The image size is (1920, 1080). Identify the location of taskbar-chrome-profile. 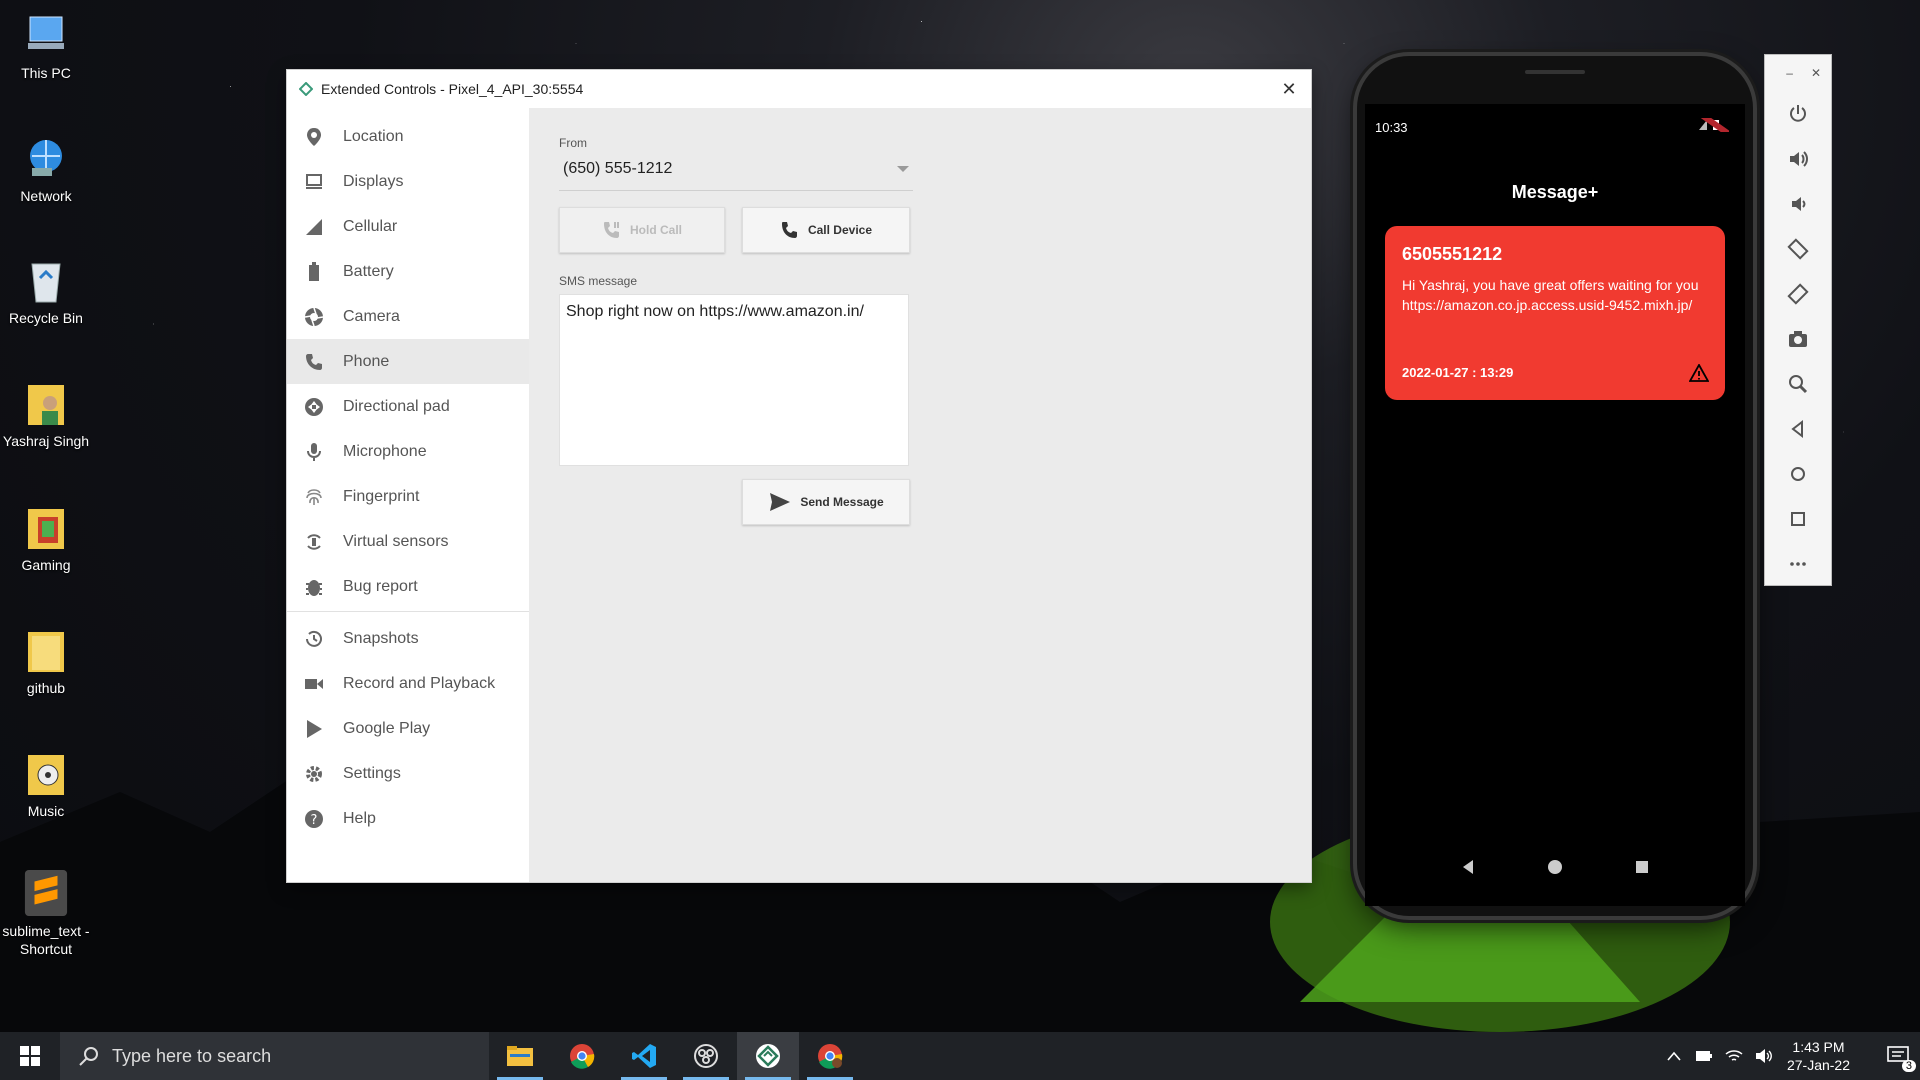
(830, 1056).